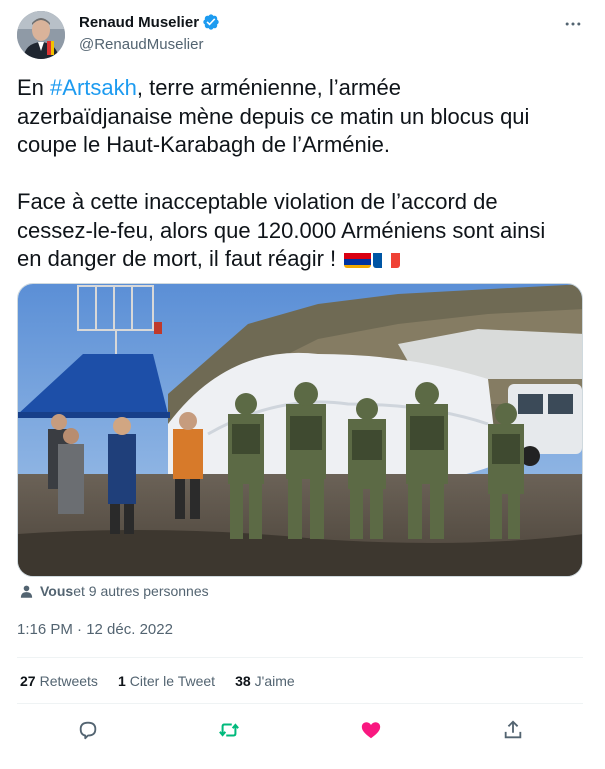 The height and width of the screenshot is (769, 605). Describe the element at coordinates (300, 730) in the screenshot. I see `action-bar` at that location.